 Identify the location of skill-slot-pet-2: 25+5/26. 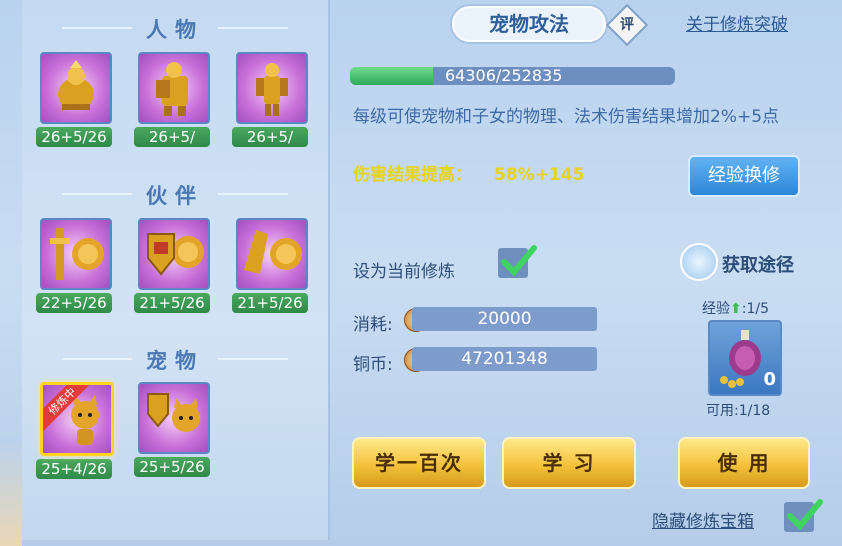
(172, 429).